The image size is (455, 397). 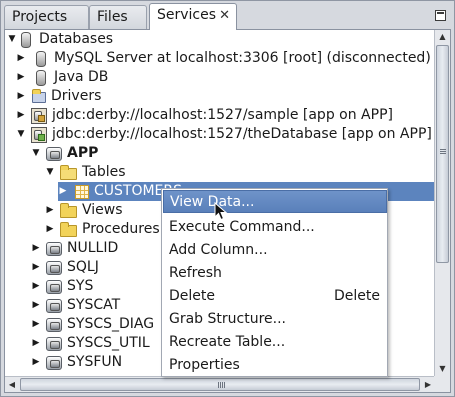 I want to click on tree-node-schema: ▶ NULLID, so click(x=61, y=248).